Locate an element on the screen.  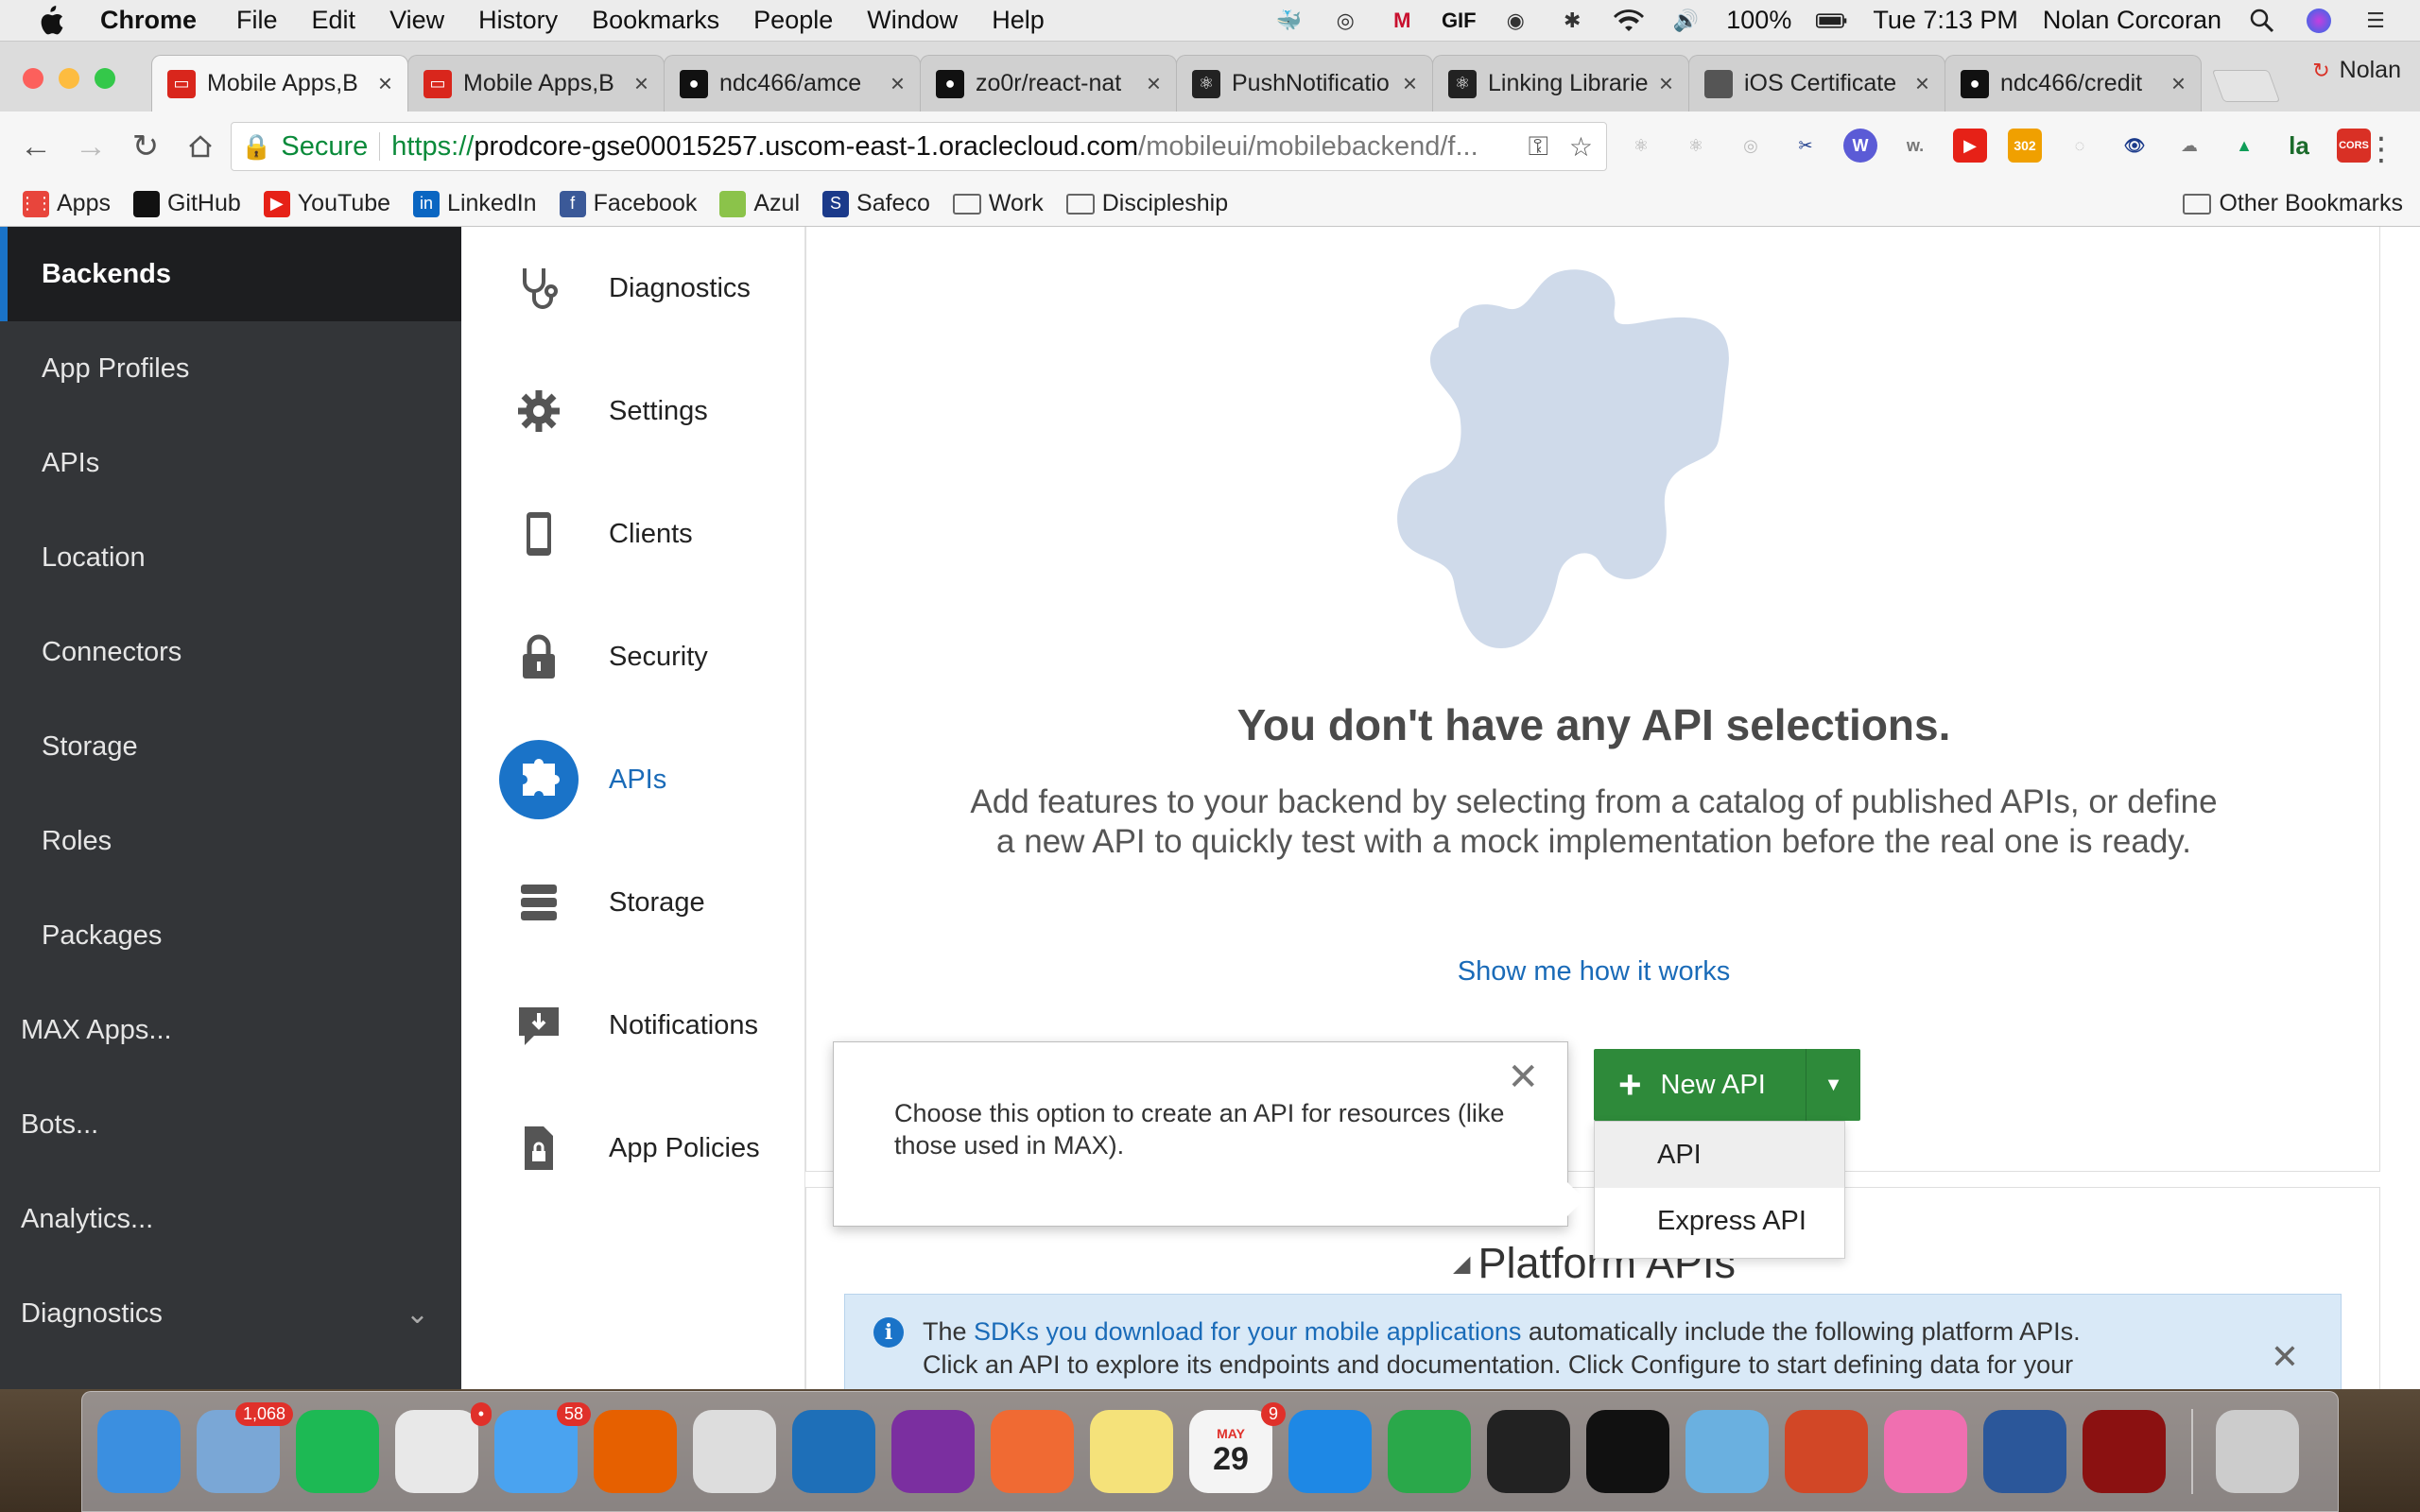
browser-tab: ▭ Mobile Apps,B × is located at coordinates (536, 83).